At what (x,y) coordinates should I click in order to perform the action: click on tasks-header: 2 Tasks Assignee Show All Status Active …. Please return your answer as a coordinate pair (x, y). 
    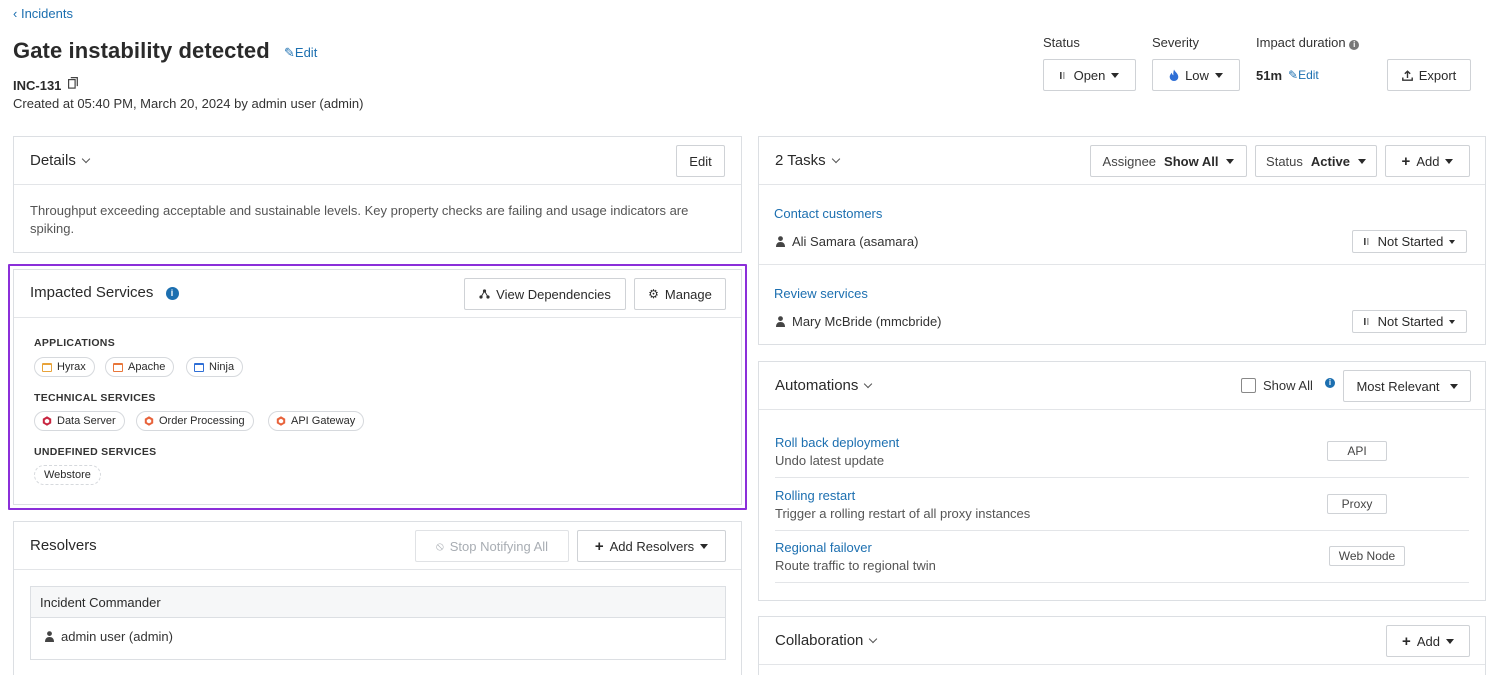
    Looking at the image, I should click on (1122, 161).